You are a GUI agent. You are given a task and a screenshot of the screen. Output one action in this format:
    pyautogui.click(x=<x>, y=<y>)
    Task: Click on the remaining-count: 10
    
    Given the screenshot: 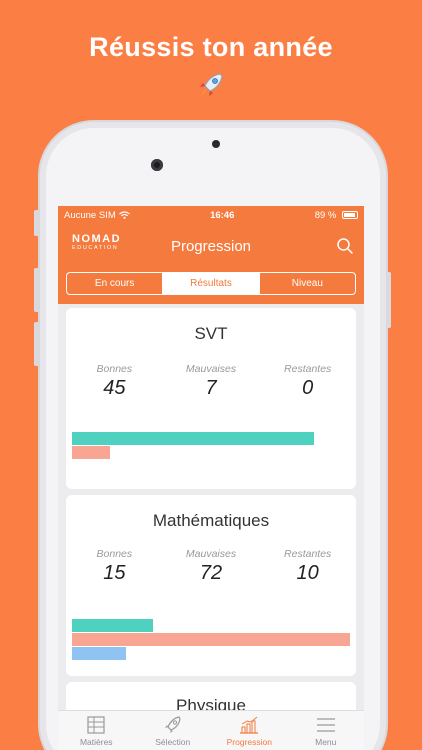 What is the action you would take?
    pyautogui.click(x=307, y=573)
    